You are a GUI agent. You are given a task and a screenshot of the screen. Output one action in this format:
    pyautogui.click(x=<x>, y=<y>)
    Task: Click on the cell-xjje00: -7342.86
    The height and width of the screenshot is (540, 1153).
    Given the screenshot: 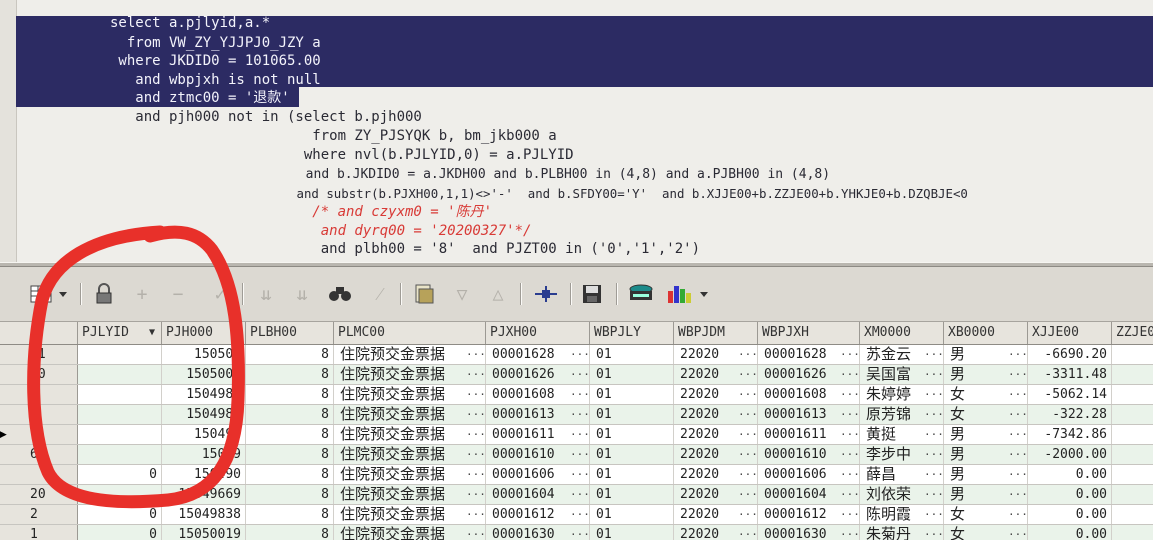 What is the action you would take?
    pyautogui.click(x=1070, y=434)
    